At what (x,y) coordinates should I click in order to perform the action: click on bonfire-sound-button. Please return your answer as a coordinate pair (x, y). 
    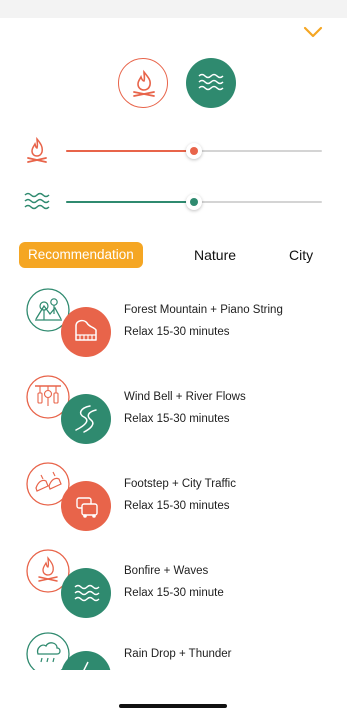
    Looking at the image, I should click on (143, 83).